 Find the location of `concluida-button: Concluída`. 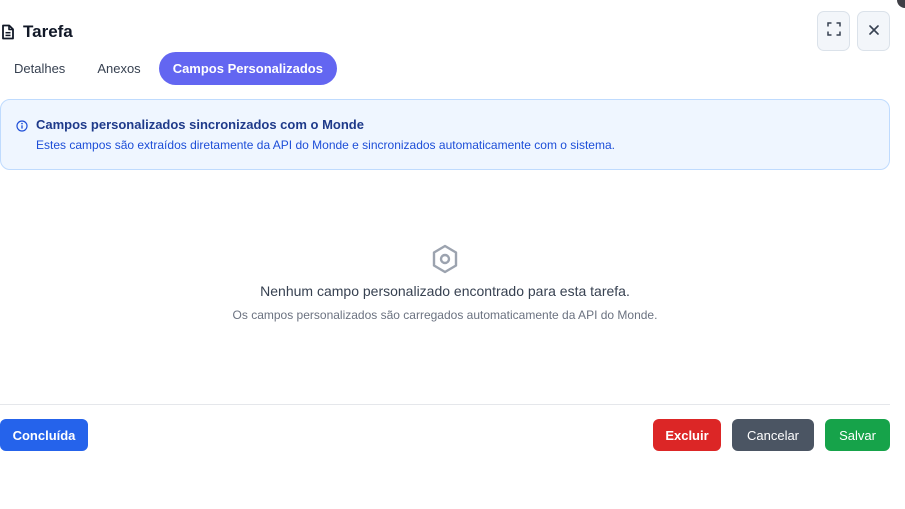

concluida-button: Concluída is located at coordinates (44, 435).